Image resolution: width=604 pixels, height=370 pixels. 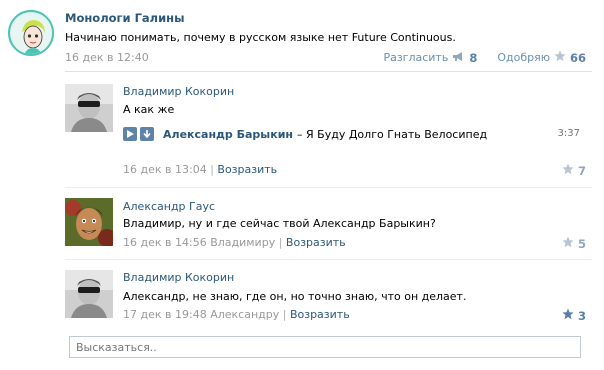 What do you see at coordinates (484, 57) in the screenshot?
I see `post-actions: Разгласить 8 Одобряю 66` at bounding box center [484, 57].